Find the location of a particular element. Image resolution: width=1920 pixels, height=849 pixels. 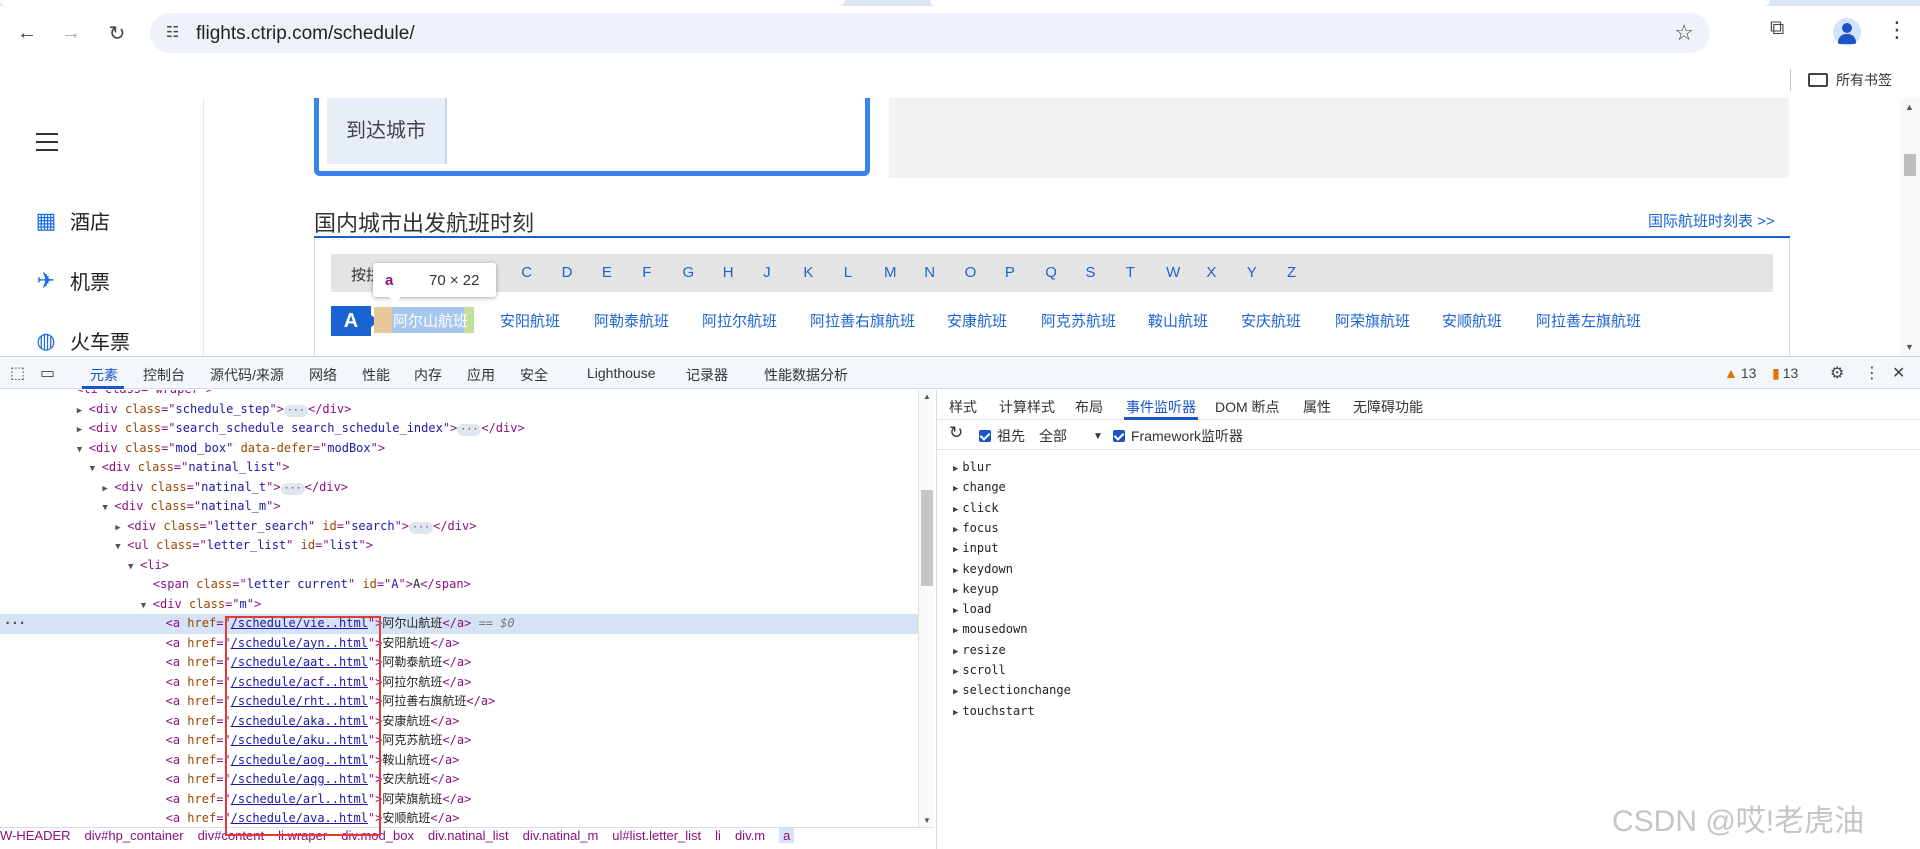

letter-l: L is located at coordinates (848, 272).